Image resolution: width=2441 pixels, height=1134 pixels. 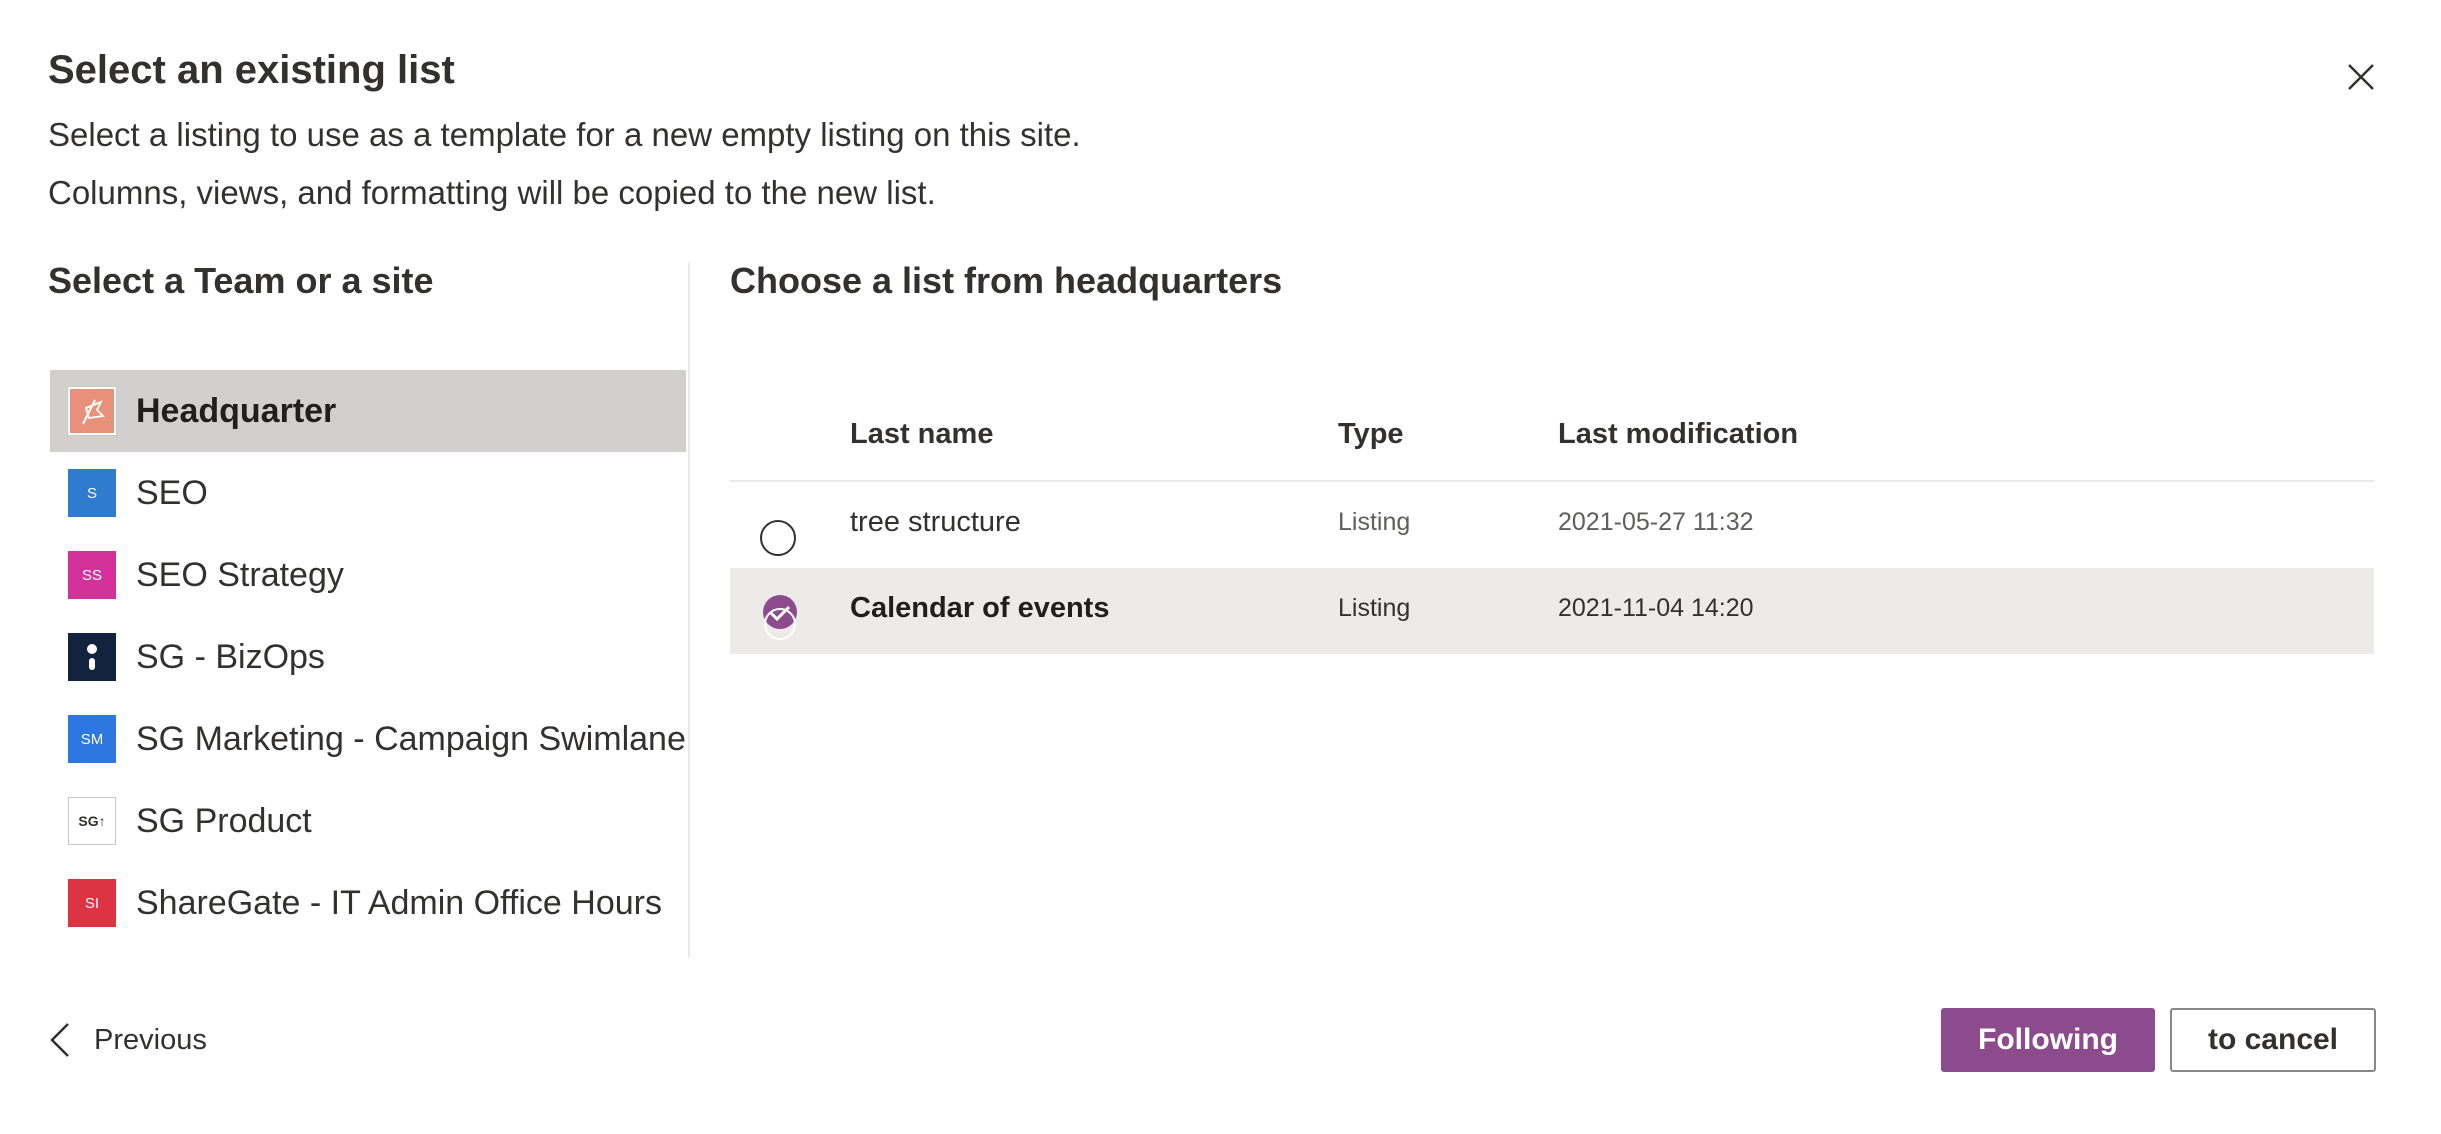 I want to click on site-item-seo: S SEO, so click(x=368, y=493).